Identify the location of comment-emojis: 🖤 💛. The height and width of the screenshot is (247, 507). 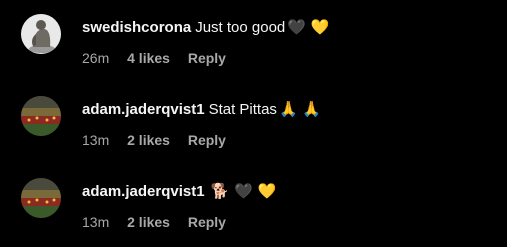
(308, 27).